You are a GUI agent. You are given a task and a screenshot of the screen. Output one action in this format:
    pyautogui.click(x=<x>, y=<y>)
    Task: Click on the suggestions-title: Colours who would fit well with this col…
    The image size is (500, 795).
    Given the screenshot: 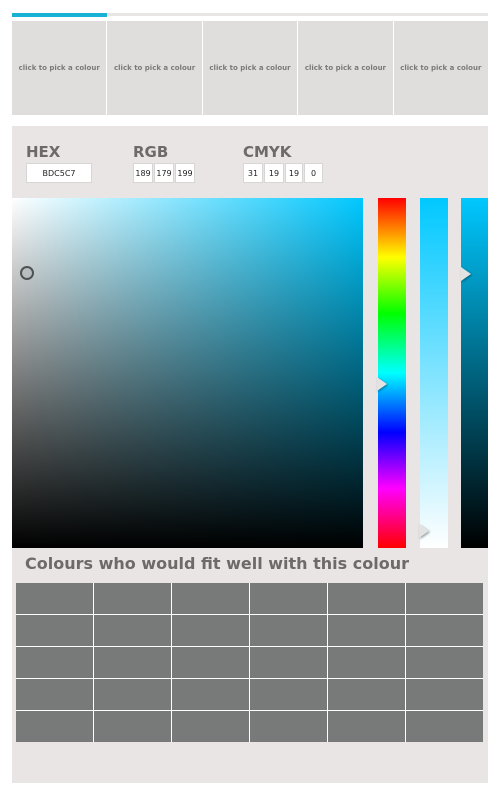 What is the action you would take?
    pyautogui.click(x=217, y=563)
    